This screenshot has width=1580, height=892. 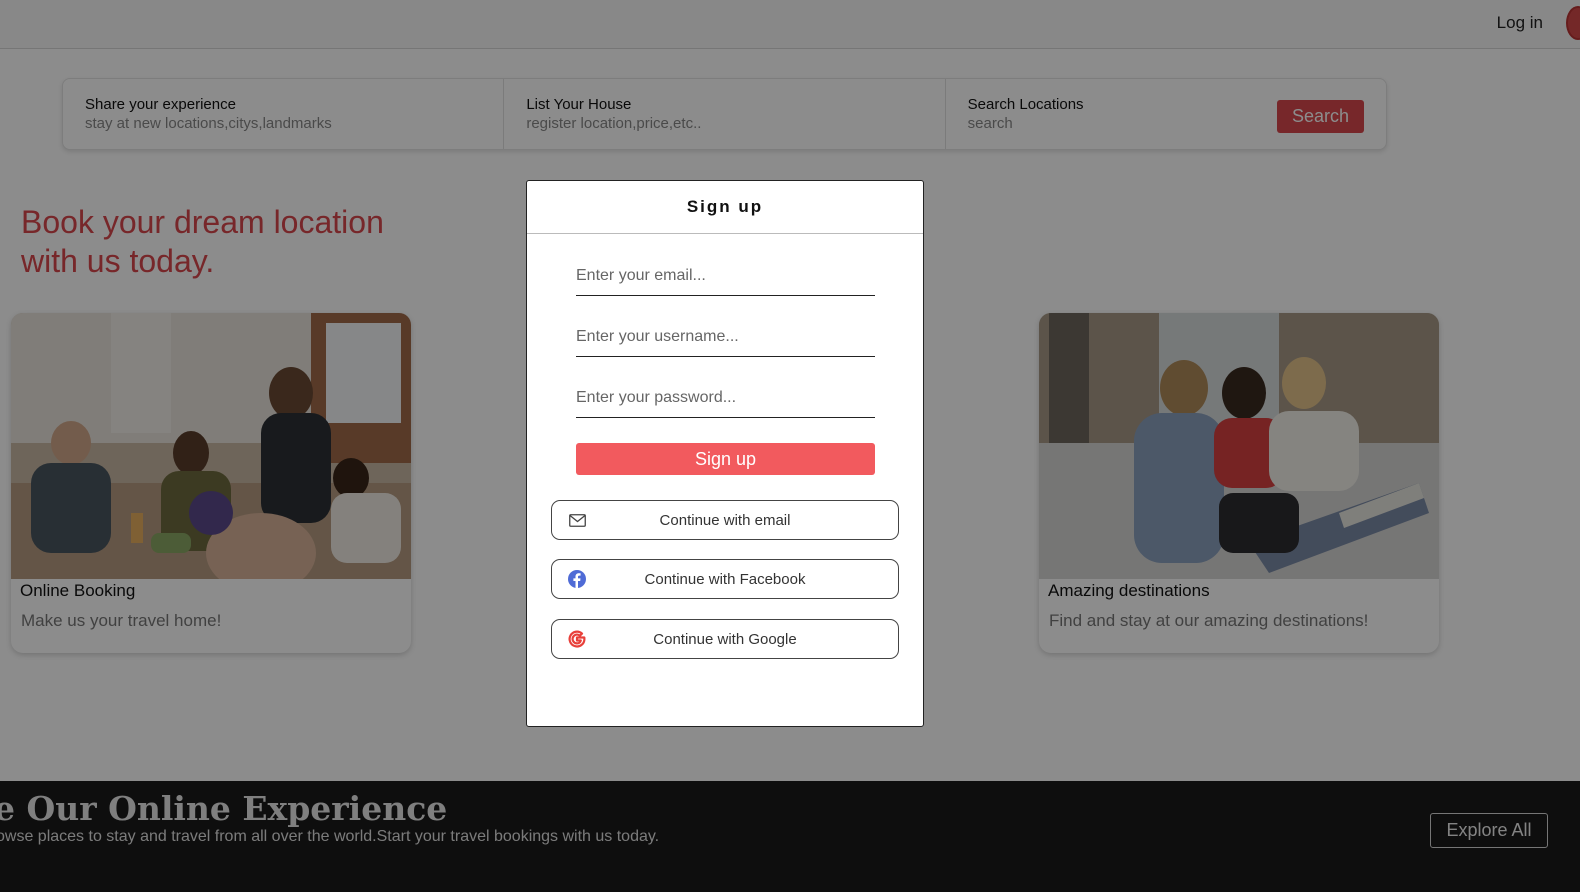 I want to click on continue-with-email-button: Continue with email, so click(x=725, y=520).